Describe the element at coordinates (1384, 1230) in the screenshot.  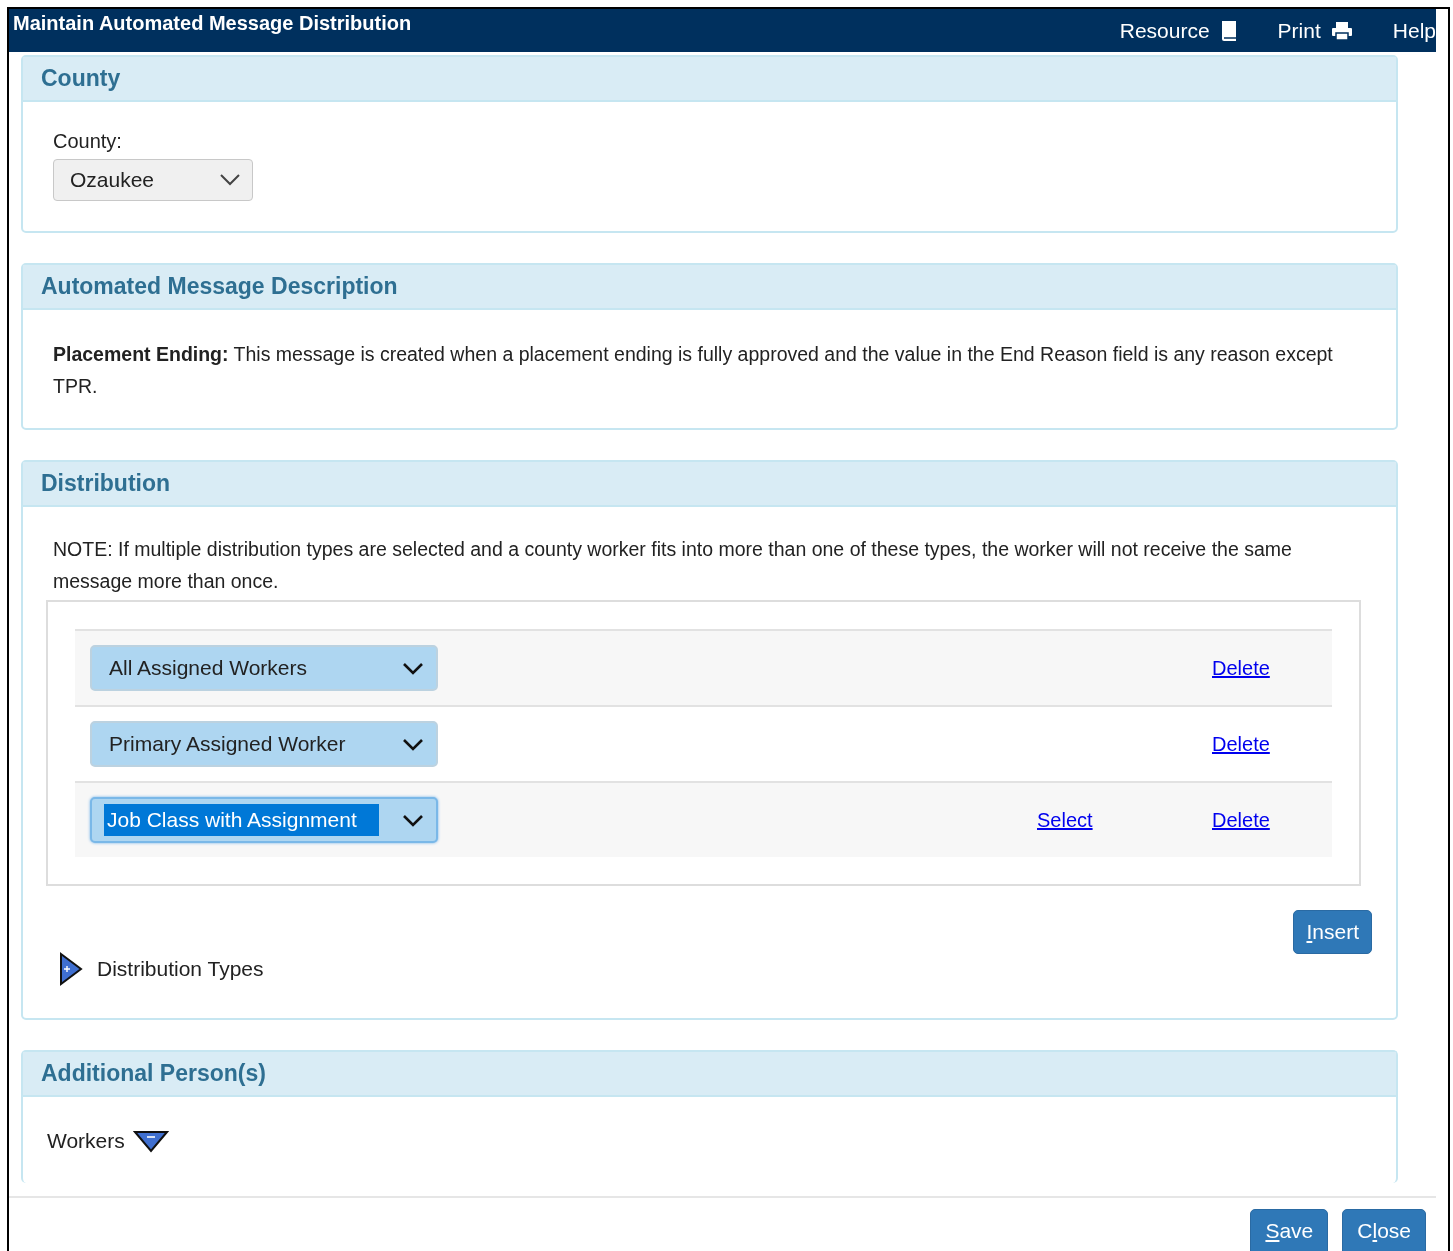
I see `footer-button: Close` at that location.